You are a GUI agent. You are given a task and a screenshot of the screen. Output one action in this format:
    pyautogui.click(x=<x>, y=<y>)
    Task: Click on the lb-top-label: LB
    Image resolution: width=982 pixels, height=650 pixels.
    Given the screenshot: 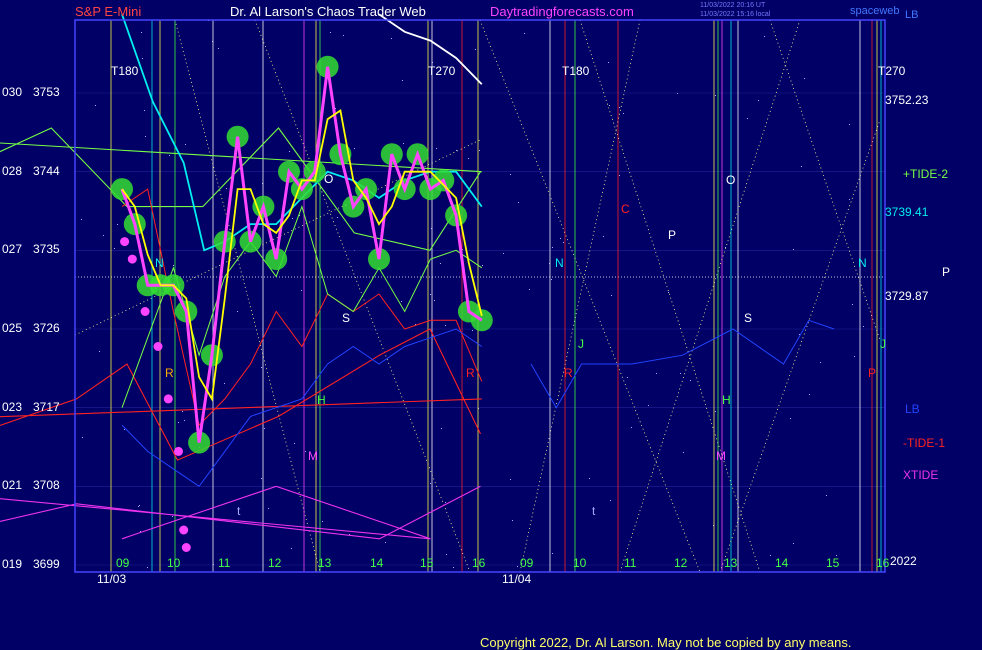 What is the action you would take?
    pyautogui.click(x=912, y=15)
    